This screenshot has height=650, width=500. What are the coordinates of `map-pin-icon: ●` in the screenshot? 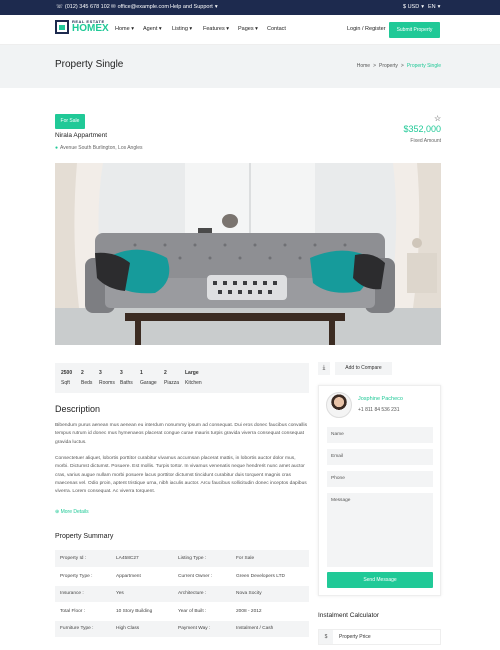 It's located at (57, 148).